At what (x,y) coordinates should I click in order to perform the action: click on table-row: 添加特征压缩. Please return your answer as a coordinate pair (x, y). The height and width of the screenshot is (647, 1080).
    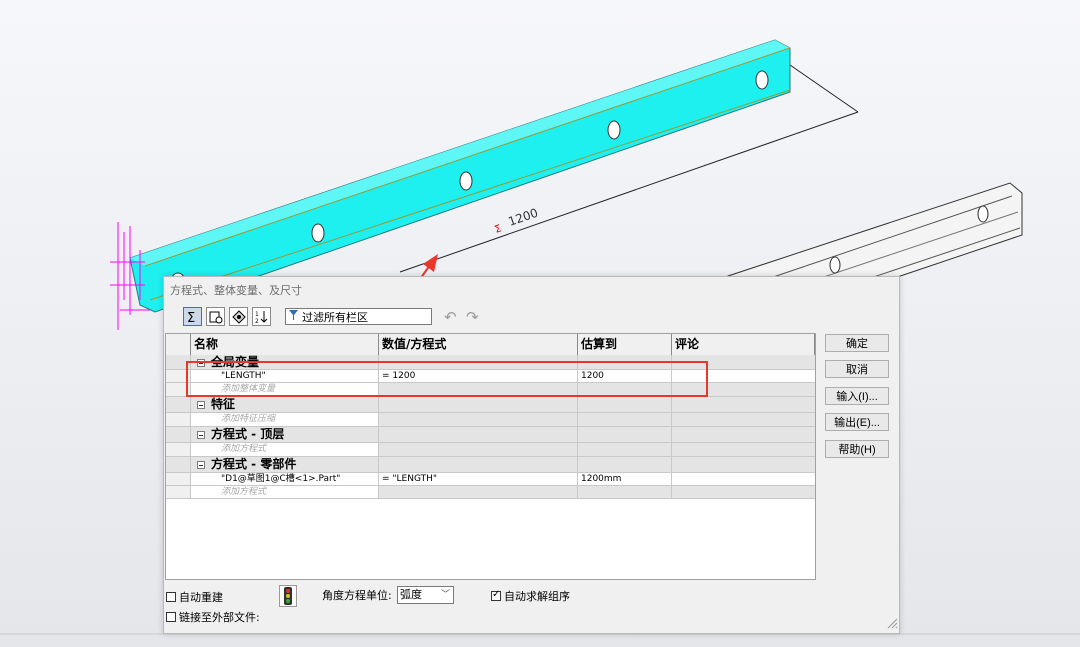
    Looking at the image, I should click on (490, 420).